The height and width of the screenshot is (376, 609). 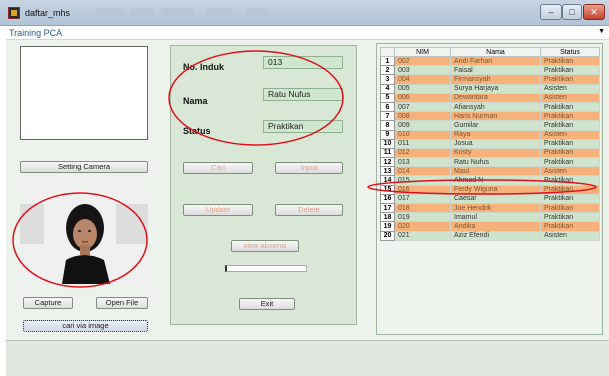 I want to click on status-field: Praktikan, so click(x=303, y=126).